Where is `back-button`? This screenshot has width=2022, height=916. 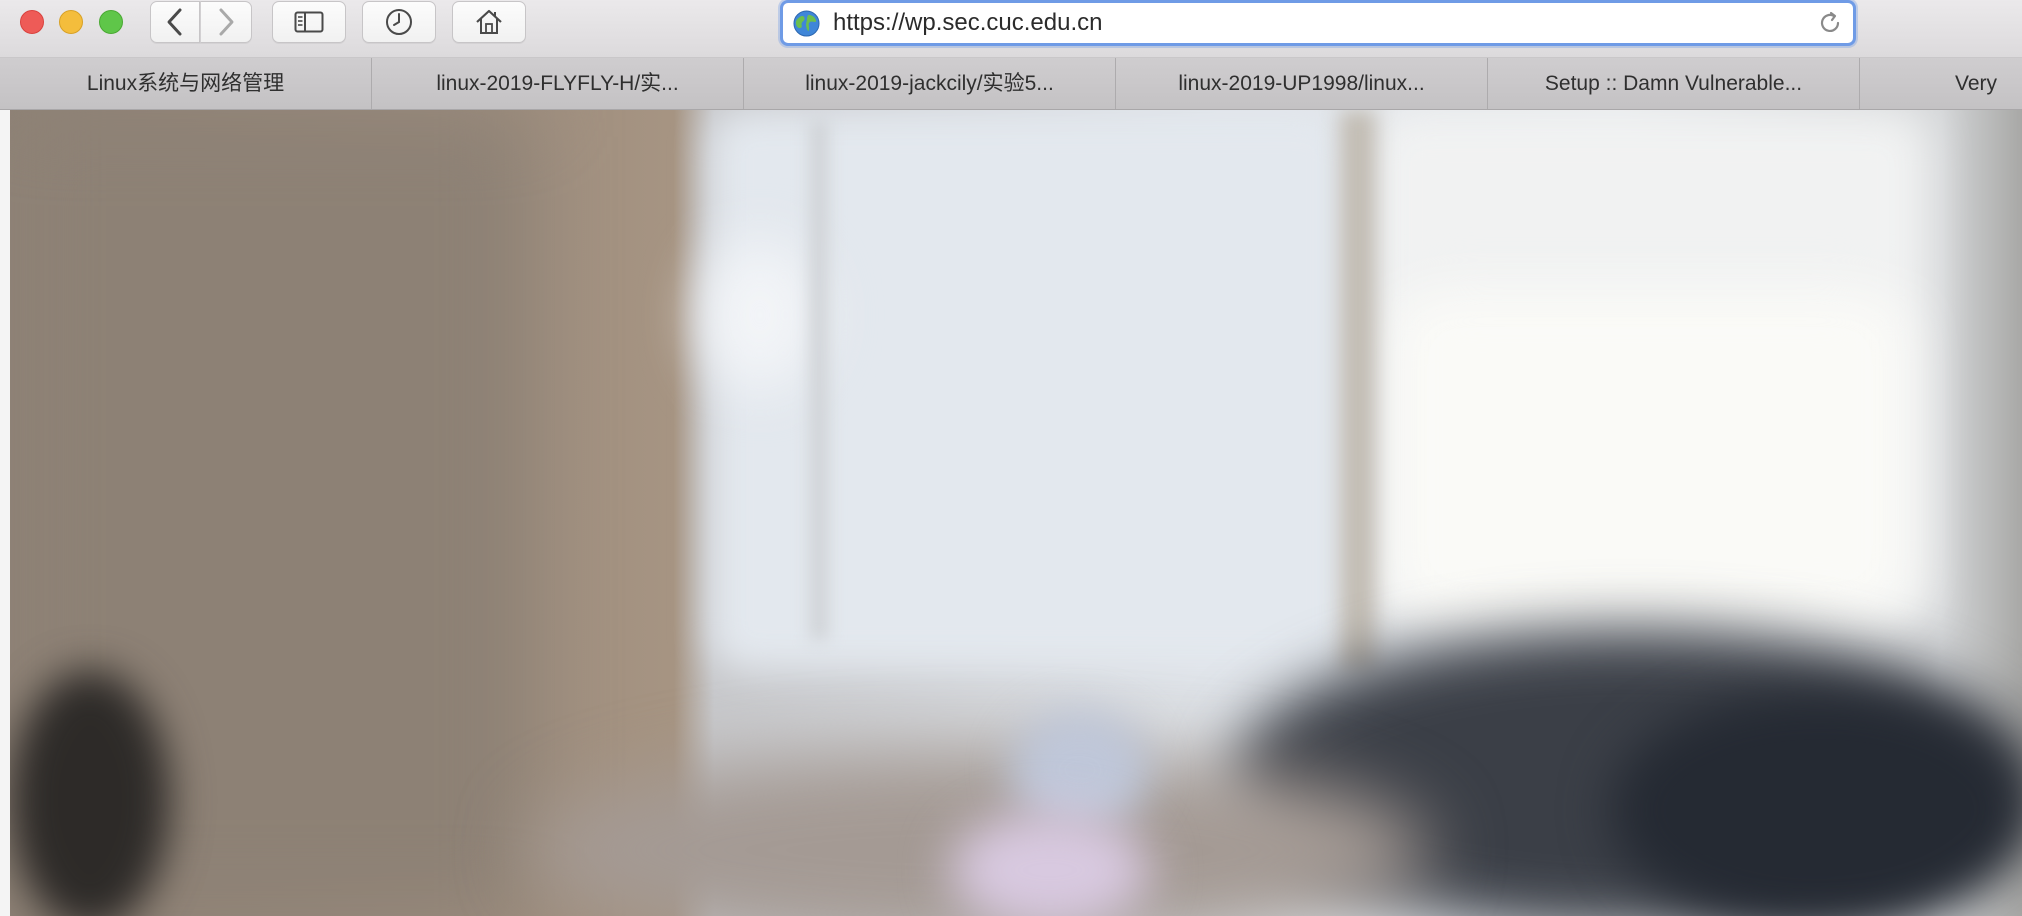
back-button is located at coordinates (175, 22).